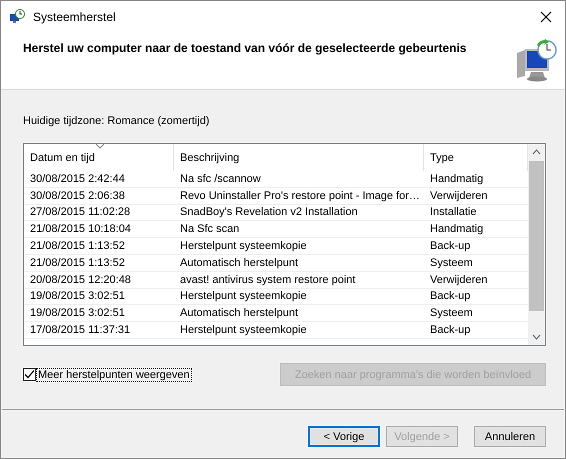 This screenshot has width=566, height=459. I want to click on table-row: 21/08/2015 10:18:04 Na Sfc scan Handmatig, so click(276, 229).